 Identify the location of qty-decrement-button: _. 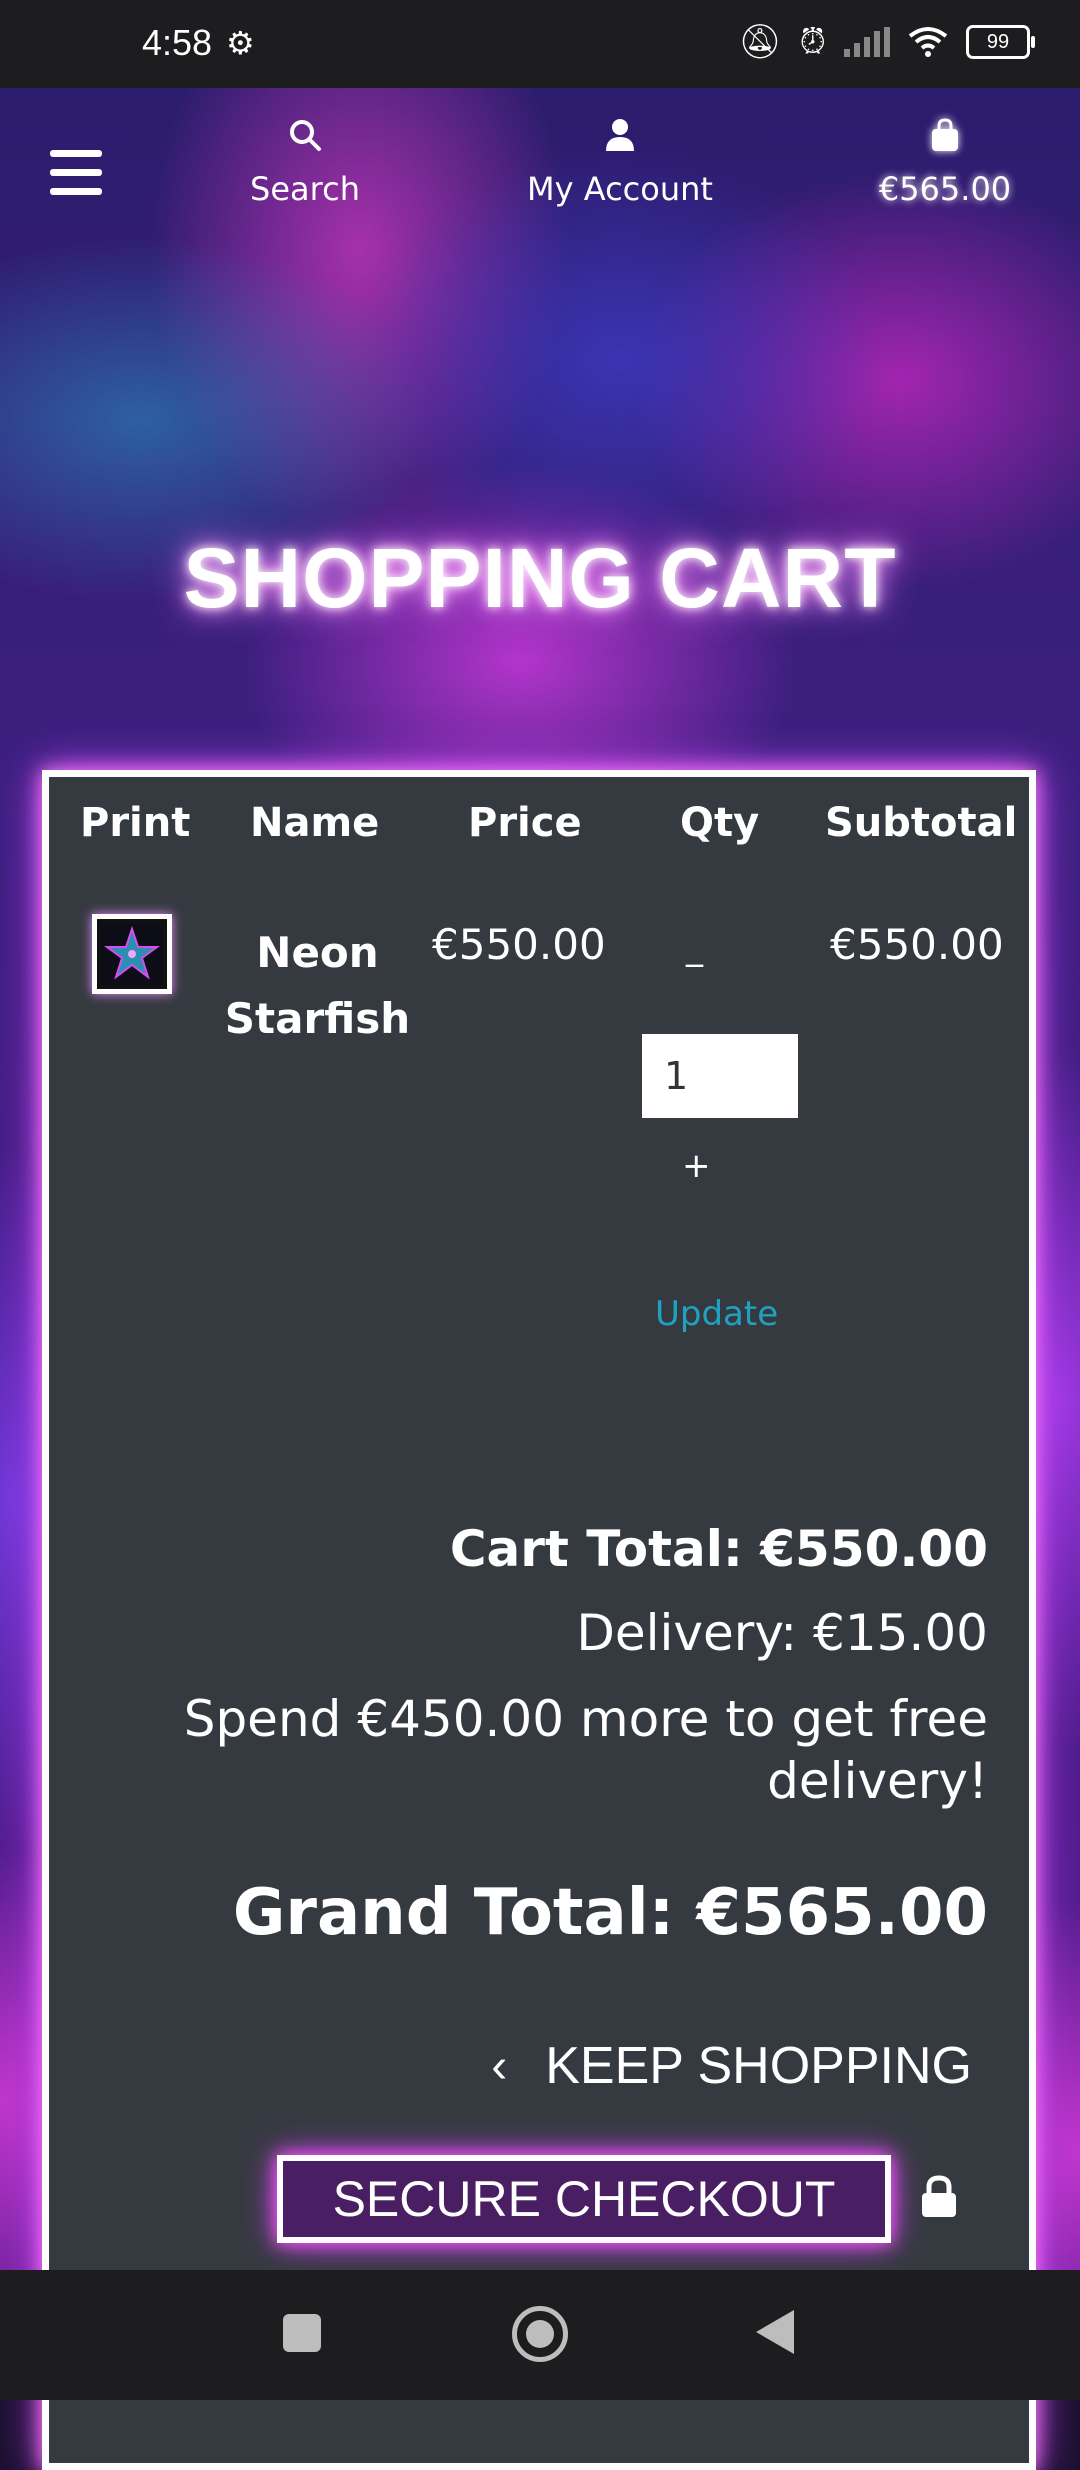
(694, 948).